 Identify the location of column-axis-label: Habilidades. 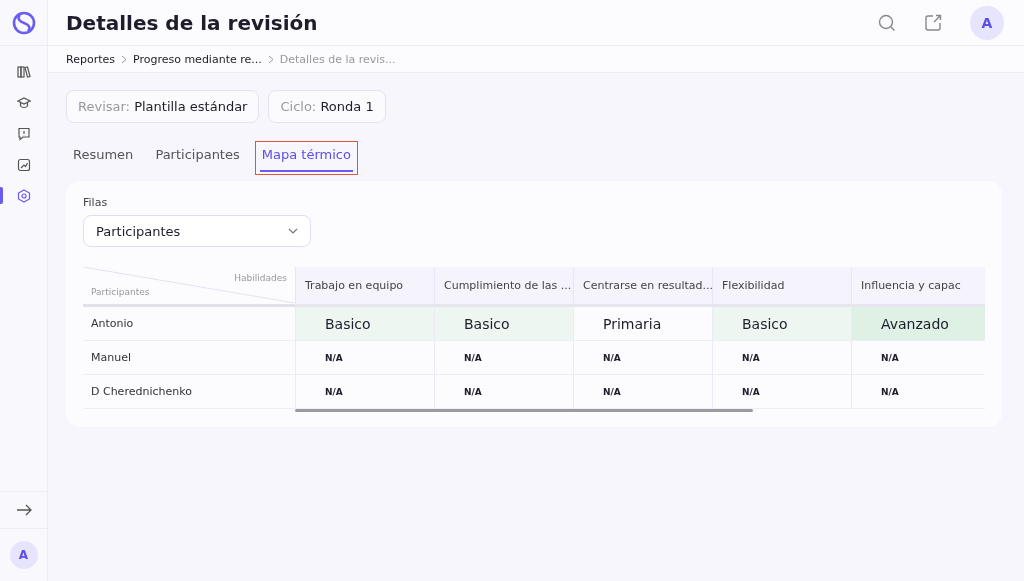
(260, 278).